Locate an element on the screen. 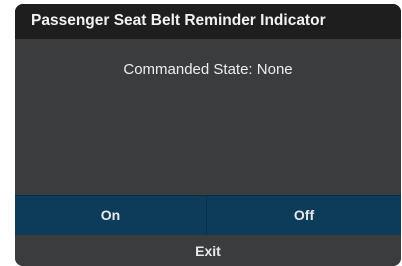  exit-button: Exit is located at coordinates (208, 250).